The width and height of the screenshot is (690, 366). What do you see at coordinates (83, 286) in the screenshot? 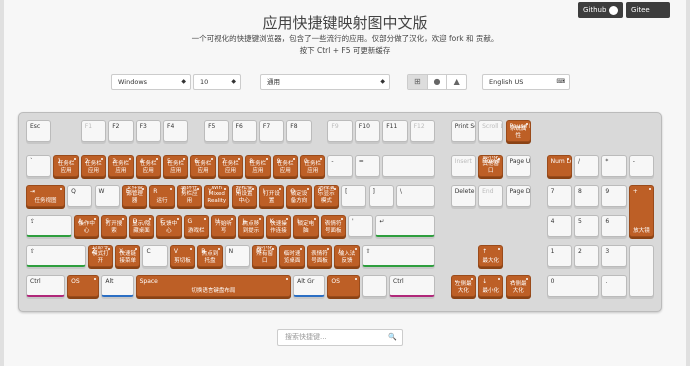
I see `key-os: OS` at bounding box center [83, 286].